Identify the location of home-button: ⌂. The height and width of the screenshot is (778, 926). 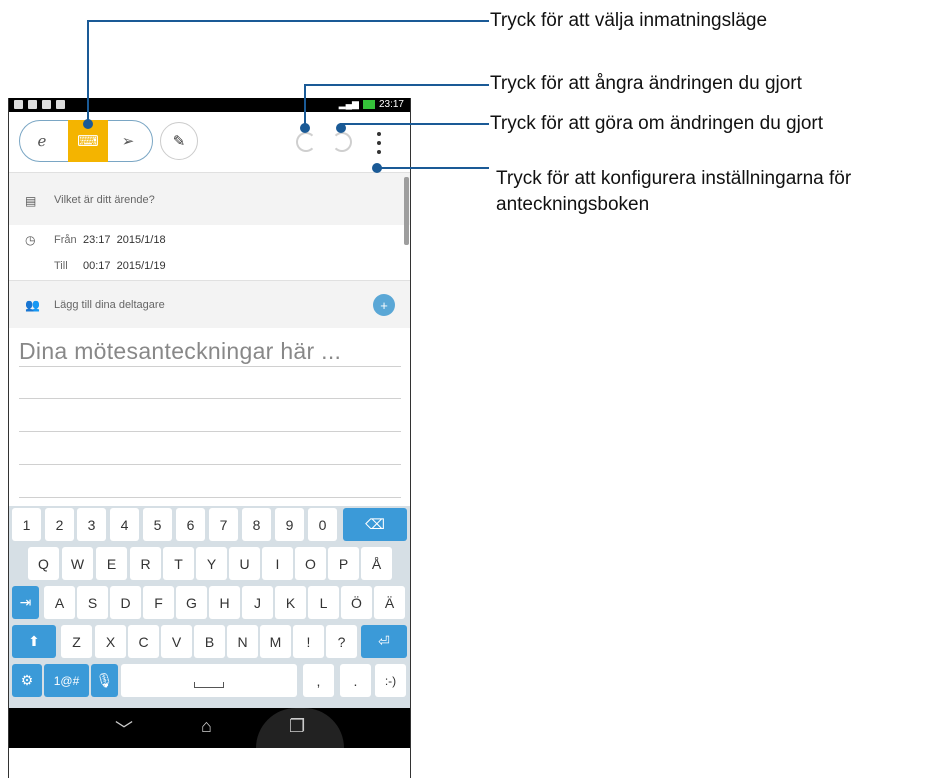
(206, 726).